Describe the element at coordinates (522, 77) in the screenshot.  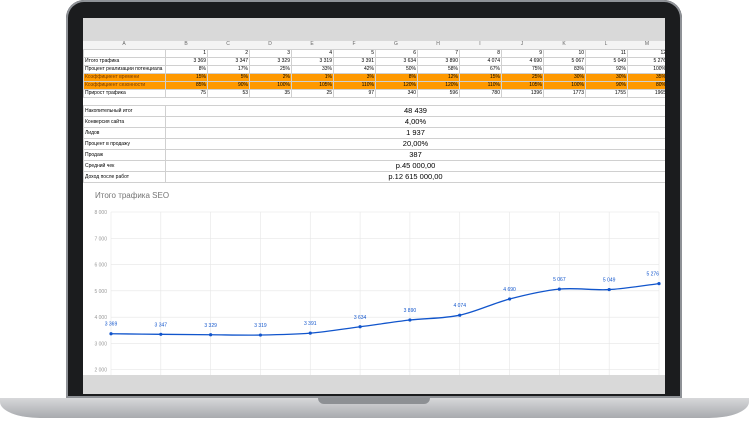
I see `cell: 25%` at that location.